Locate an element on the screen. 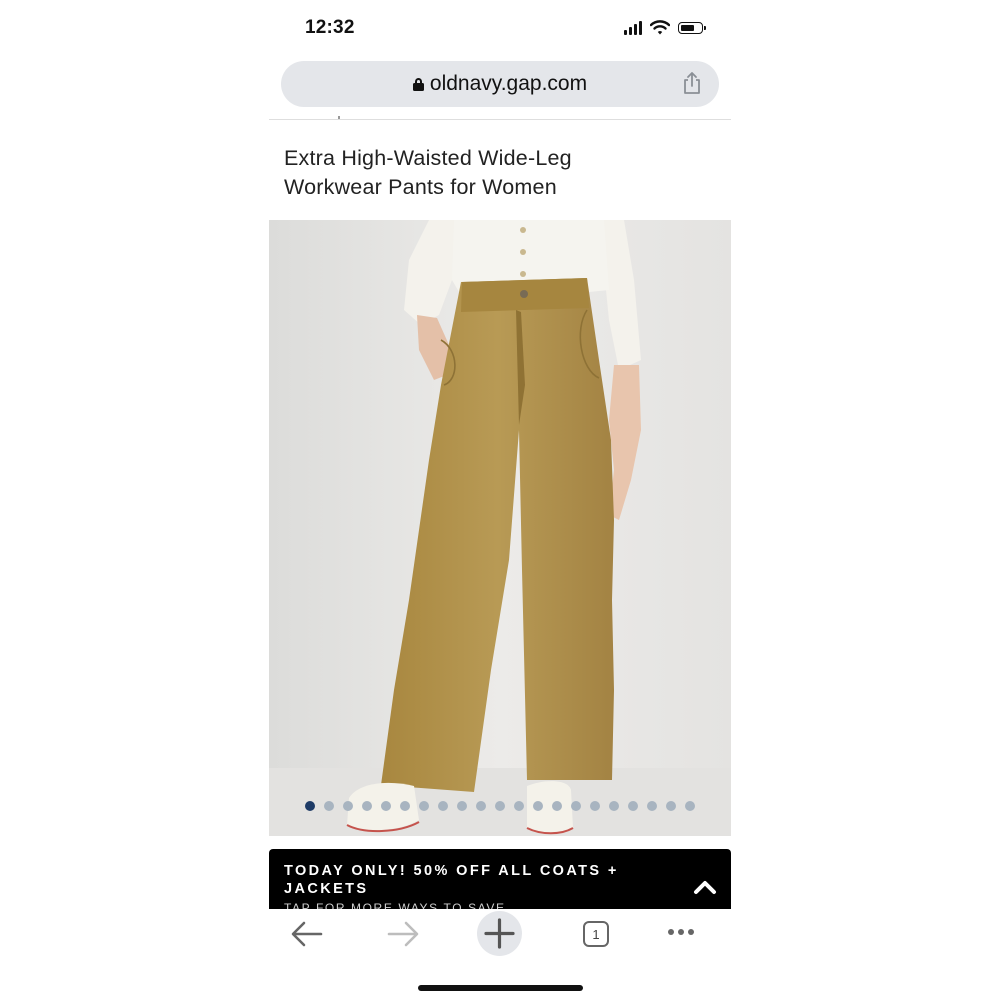 The width and height of the screenshot is (1000, 1000). status-icons is located at coordinates (665, 27).